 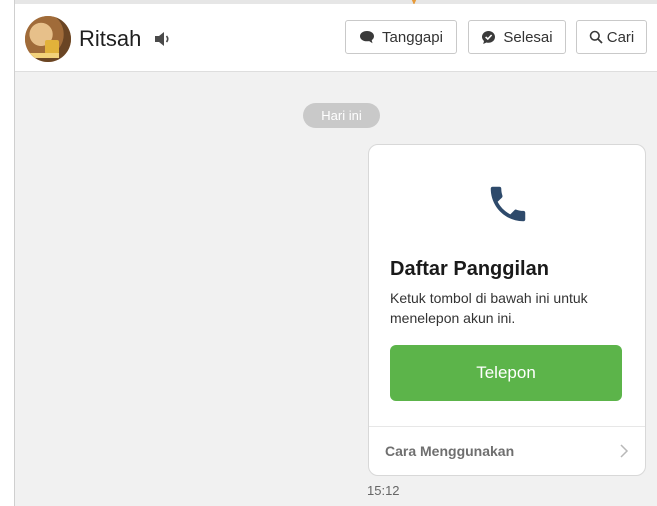 I want to click on how-to-use-label: Cara Menggunakan, so click(x=450, y=451).